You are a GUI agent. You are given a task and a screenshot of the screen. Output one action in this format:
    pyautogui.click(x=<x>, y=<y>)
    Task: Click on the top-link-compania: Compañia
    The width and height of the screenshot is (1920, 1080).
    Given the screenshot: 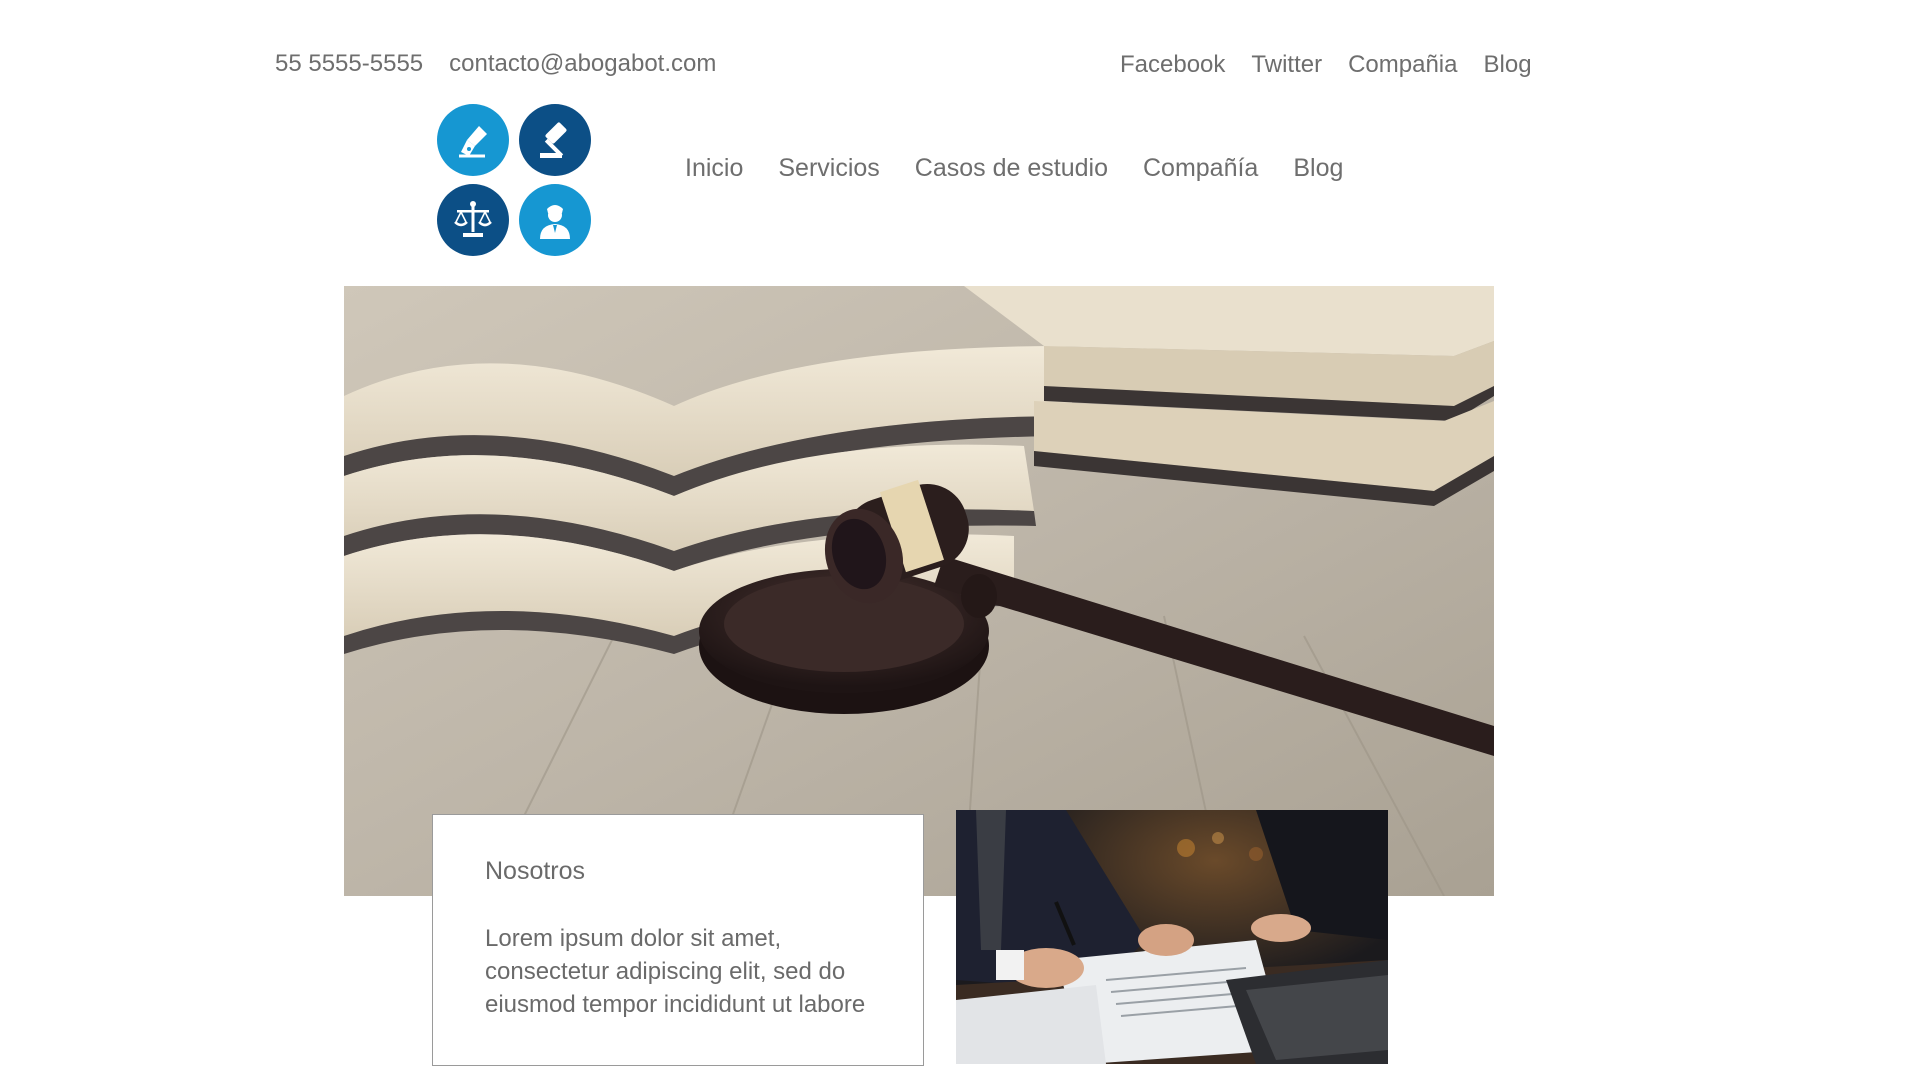 What is the action you would take?
    pyautogui.click(x=1402, y=65)
    